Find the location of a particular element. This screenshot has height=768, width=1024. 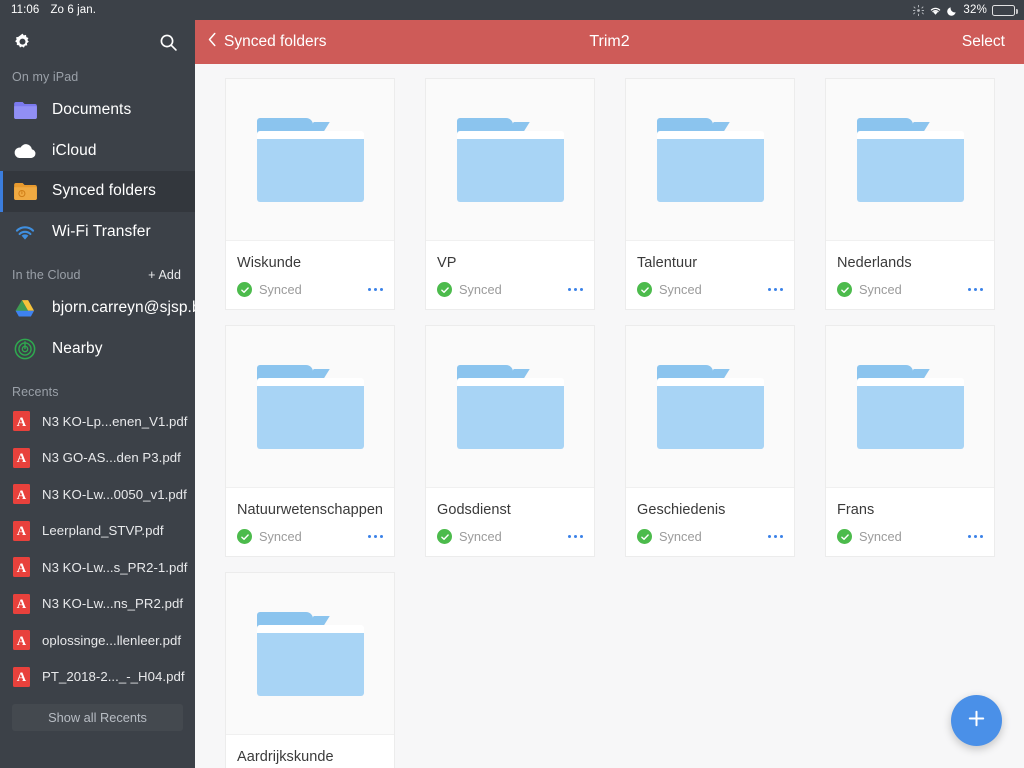

sidebar-item-wifi-transfer: Wi-Fi Transfer is located at coordinates (97, 232).